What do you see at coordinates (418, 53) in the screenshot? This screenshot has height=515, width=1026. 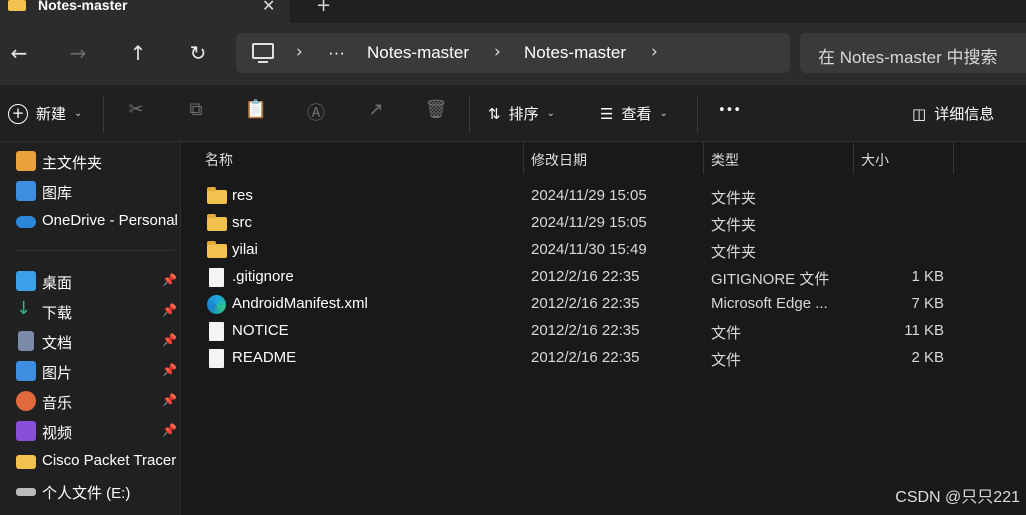 I see `breadcrumb-notes-master-1: Notes-master` at bounding box center [418, 53].